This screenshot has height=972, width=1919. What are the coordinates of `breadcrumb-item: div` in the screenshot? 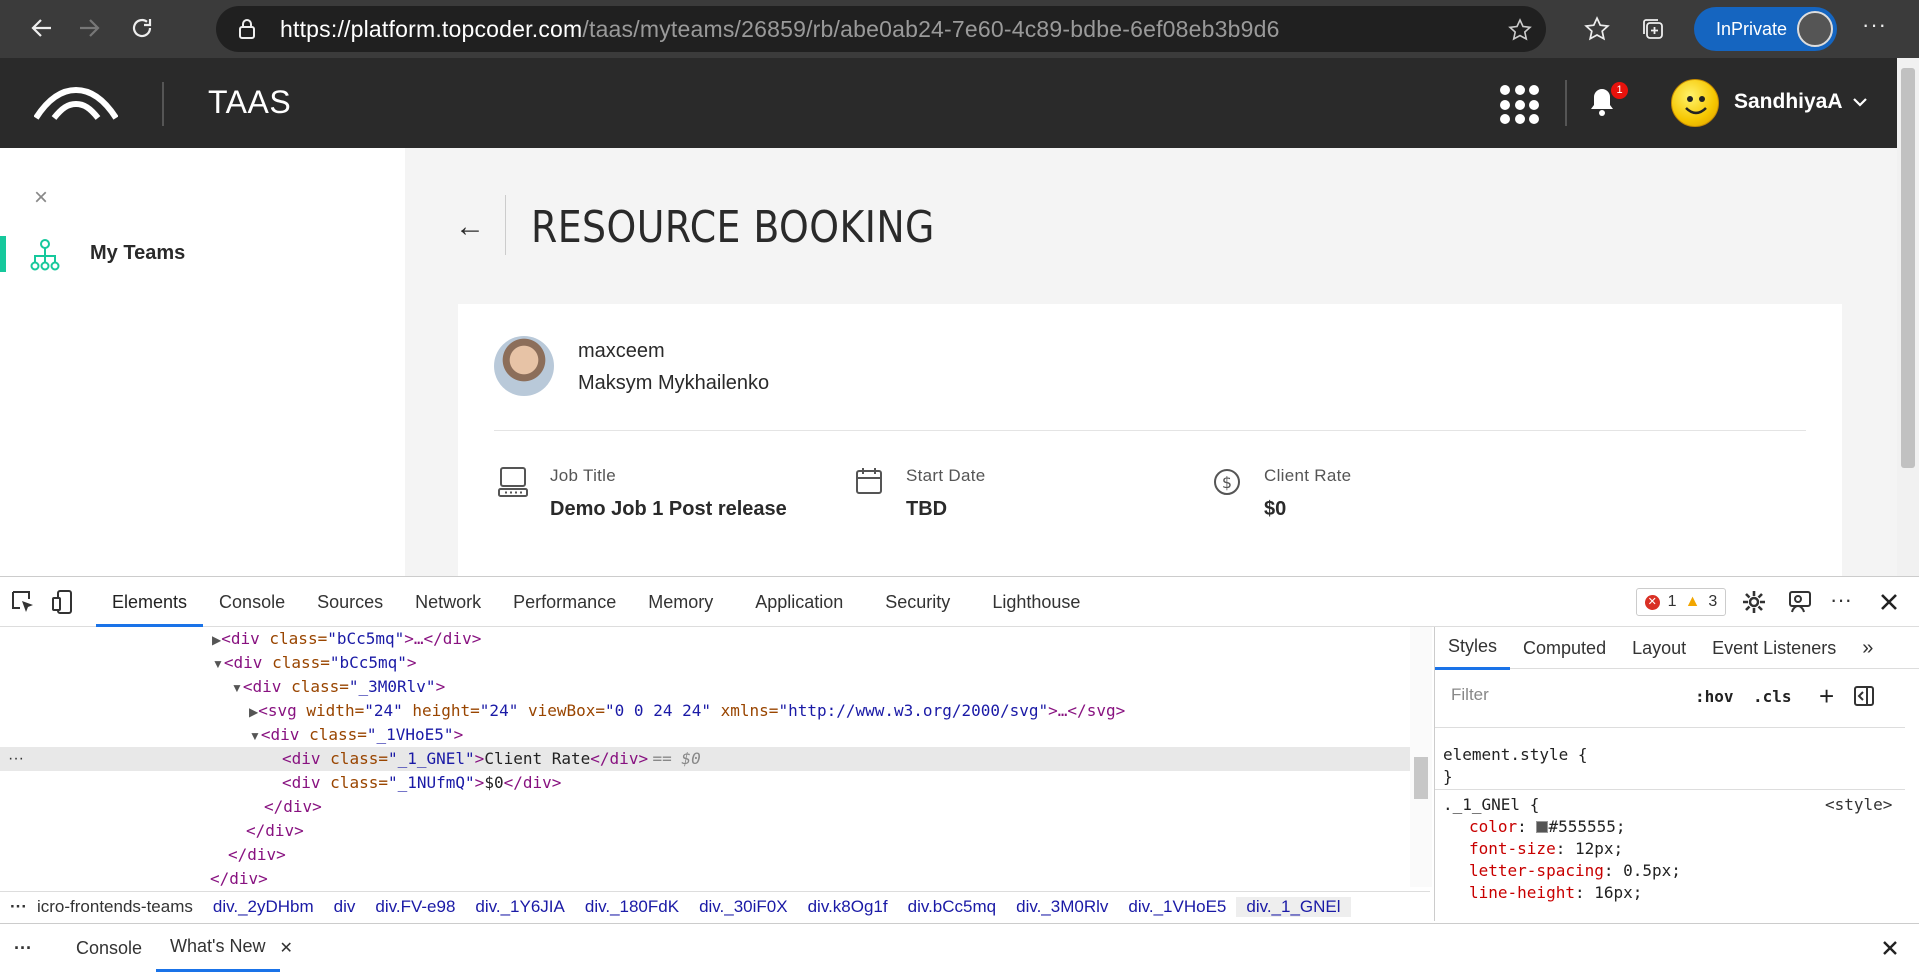 It's located at (345, 907).